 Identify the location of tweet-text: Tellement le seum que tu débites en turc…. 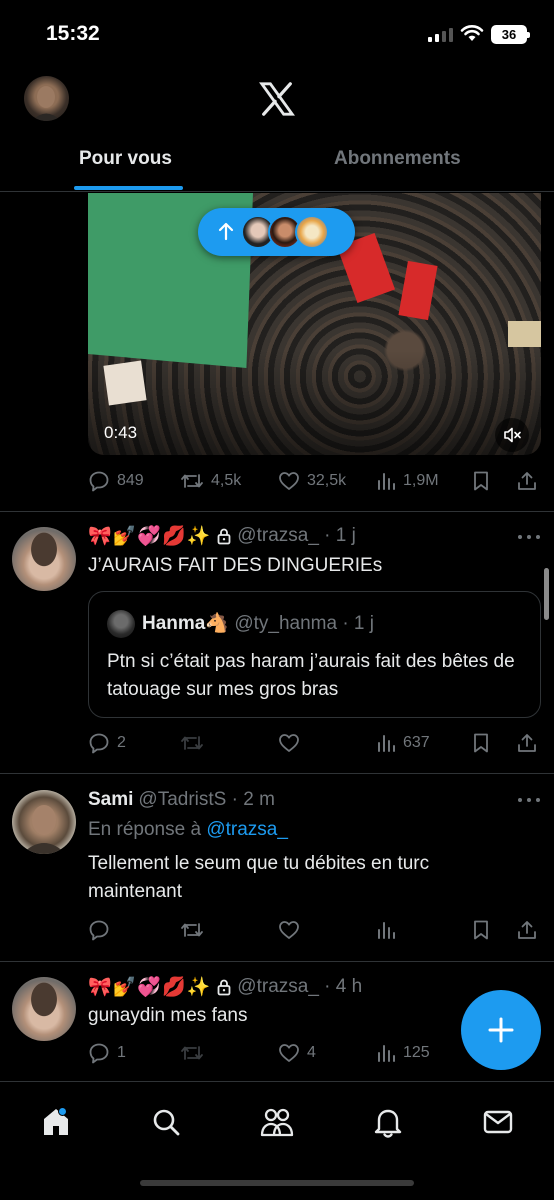
(259, 877).